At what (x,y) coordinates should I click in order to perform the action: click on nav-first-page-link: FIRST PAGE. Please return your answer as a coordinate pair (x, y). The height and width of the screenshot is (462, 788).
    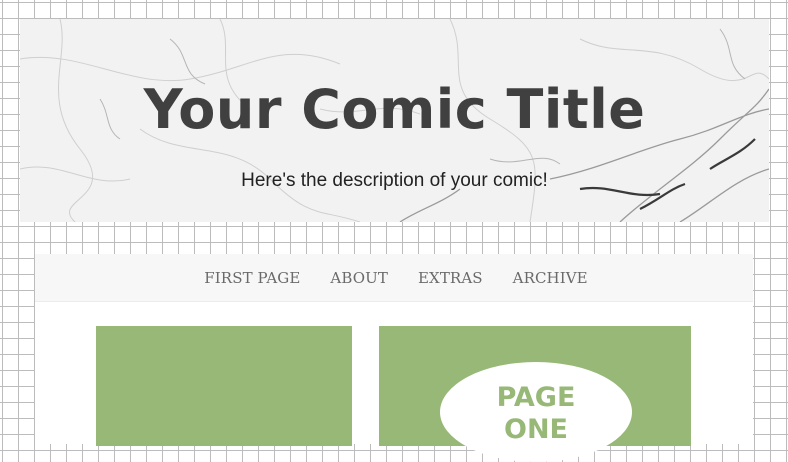
    Looking at the image, I should click on (252, 278).